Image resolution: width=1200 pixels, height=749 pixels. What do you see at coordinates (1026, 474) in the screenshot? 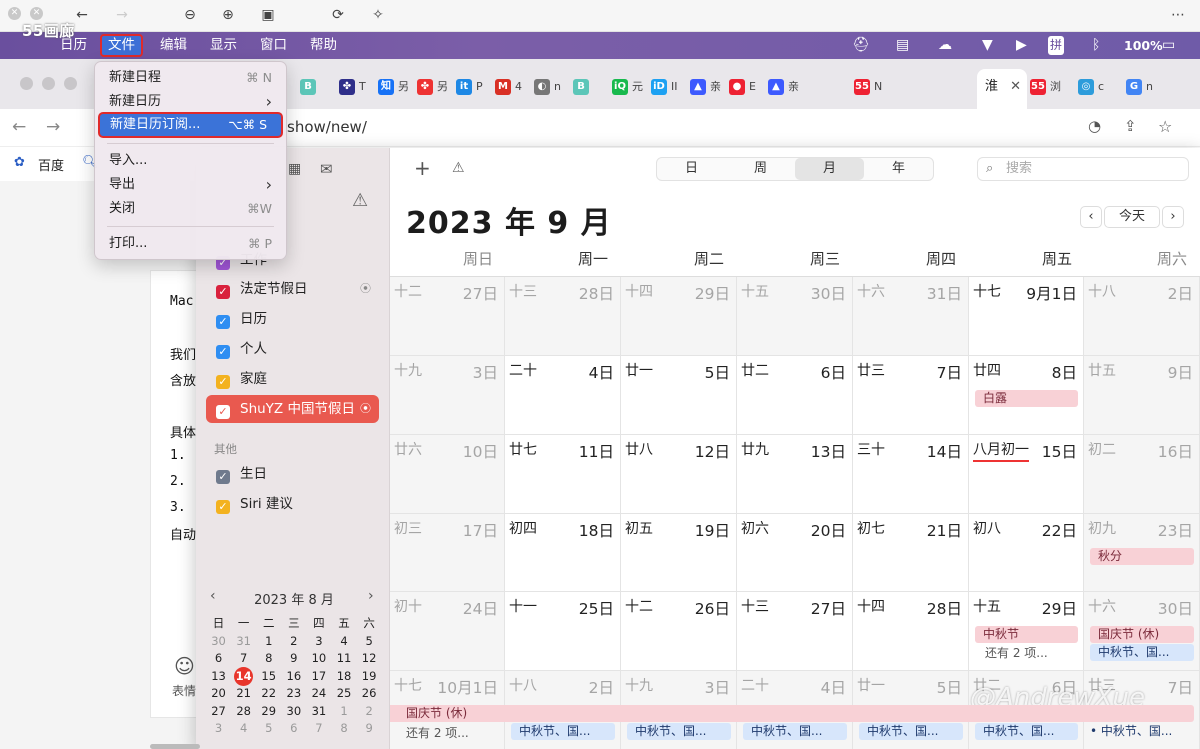
I see `day-cell: 八月初一 15日` at bounding box center [1026, 474].